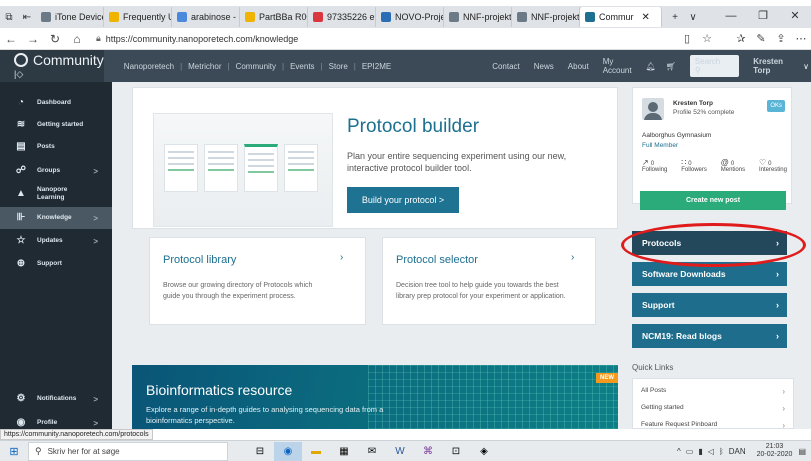 Image resolution: width=811 pixels, height=461 pixels. What do you see at coordinates (675, 17) in the screenshot?
I see `new-tab-icon: +` at bounding box center [675, 17].